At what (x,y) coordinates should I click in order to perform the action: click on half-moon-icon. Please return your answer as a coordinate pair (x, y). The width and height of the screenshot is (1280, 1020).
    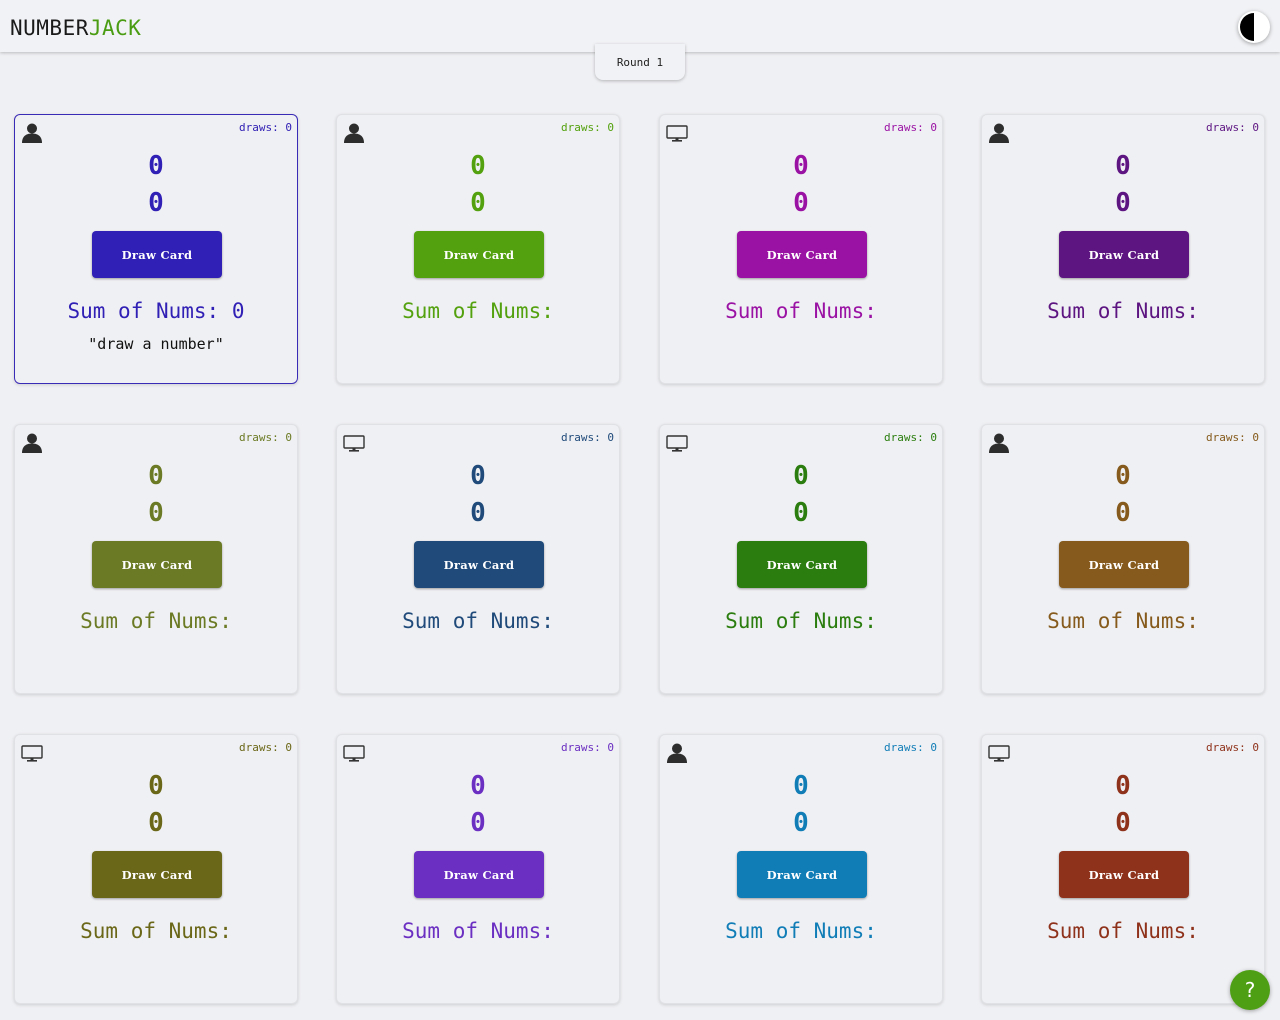
    Looking at the image, I should click on (1247, 27).